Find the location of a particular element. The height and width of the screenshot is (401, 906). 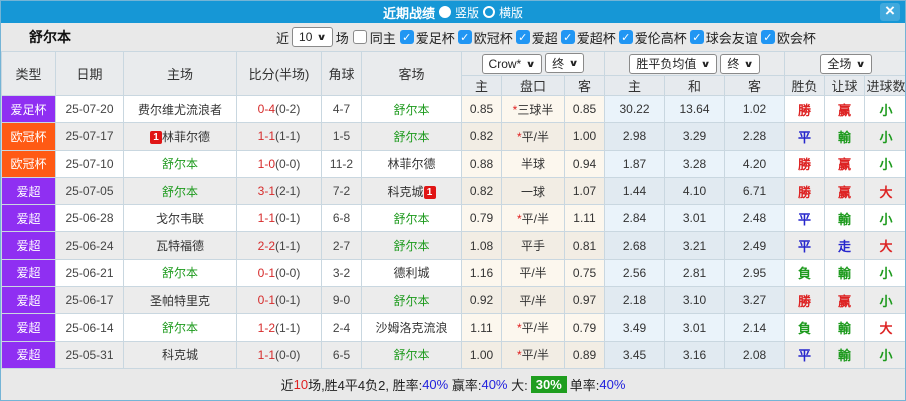

team-link: 费尔维尤流浪者 is located at coordinates (180, 110).